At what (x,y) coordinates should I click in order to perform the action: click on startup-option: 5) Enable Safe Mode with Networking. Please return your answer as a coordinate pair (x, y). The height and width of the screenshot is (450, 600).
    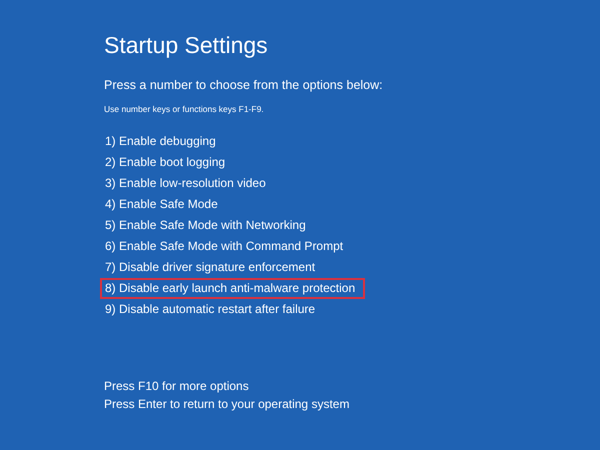
    Looking at the image, I should click on (208, 225).